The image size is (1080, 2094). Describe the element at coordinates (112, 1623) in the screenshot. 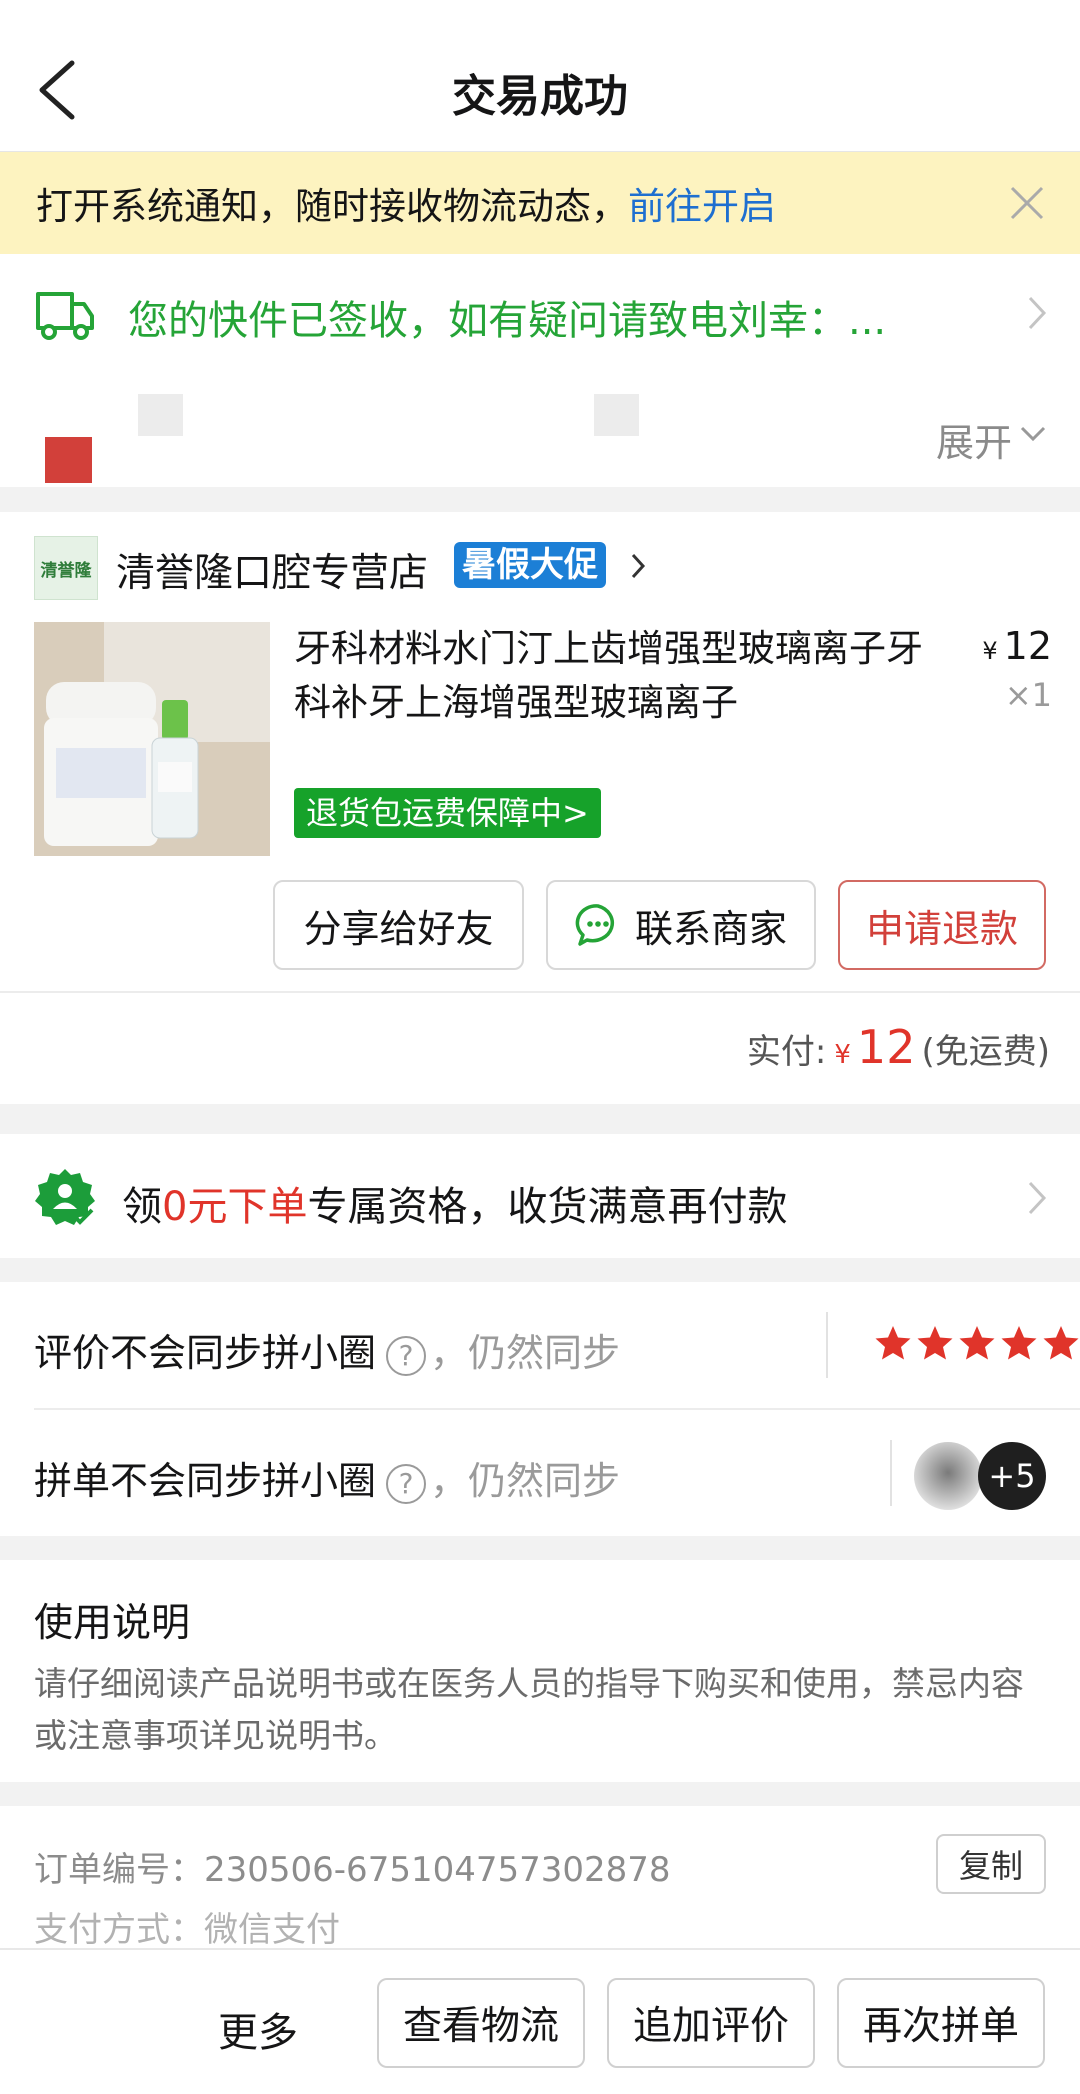

I see `usage-title: 使用说明` at that location.